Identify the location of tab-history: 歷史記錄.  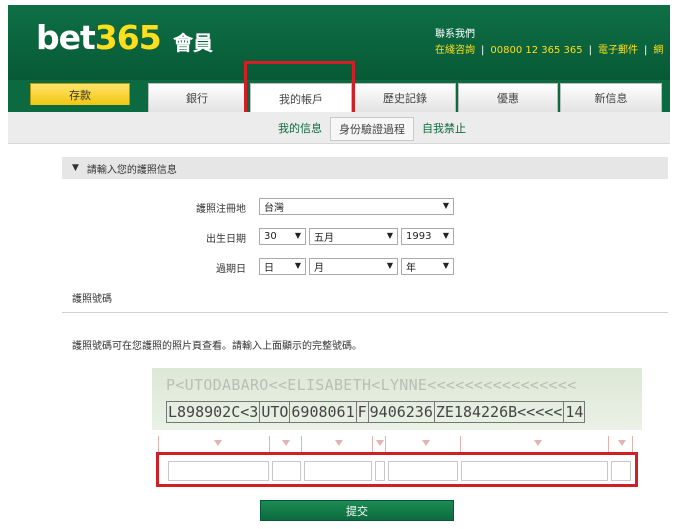
(405, 97).